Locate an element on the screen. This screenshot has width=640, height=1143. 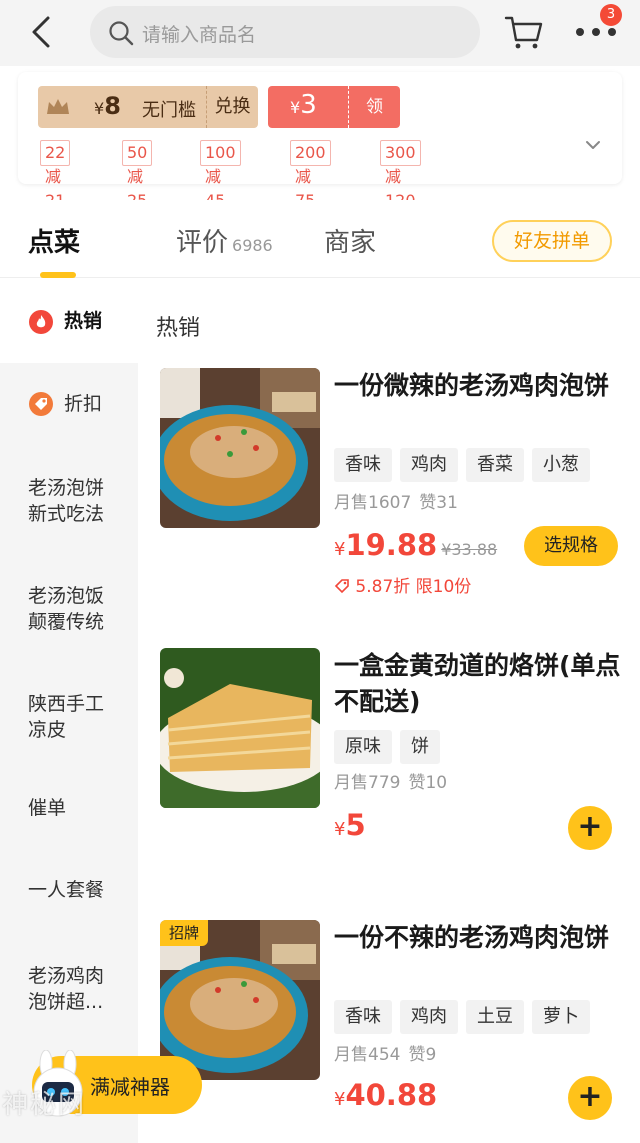
sidebar-item-label: 陕西手工凉皮 is located at coordinates (66, 717).